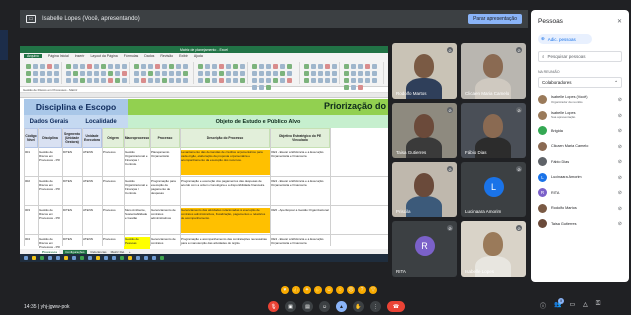 The width and height of the screenshot is (631, 315). Describe the element at coordinates (183, 56) in the screenshot. I see `excel-menu-item: Exibir` at that location.